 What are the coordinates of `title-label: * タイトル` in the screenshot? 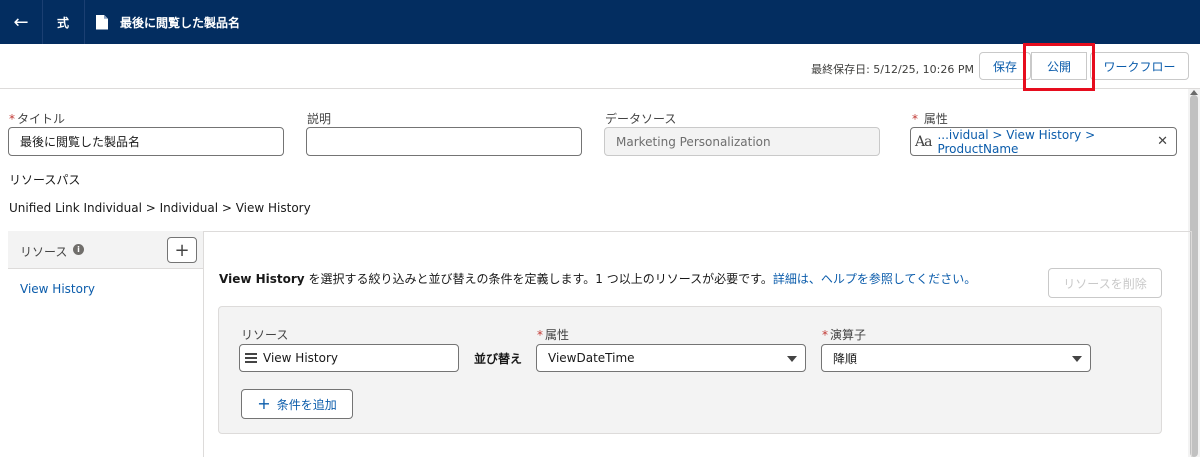 It's located at (37, 118).